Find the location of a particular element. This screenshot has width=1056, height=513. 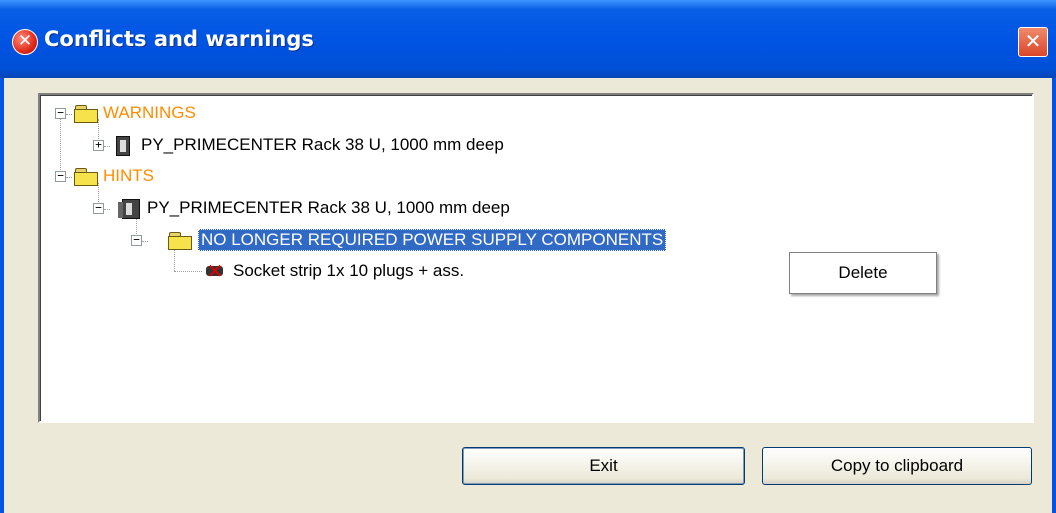

rack-multi-icon is located at coordinates (129, 209).